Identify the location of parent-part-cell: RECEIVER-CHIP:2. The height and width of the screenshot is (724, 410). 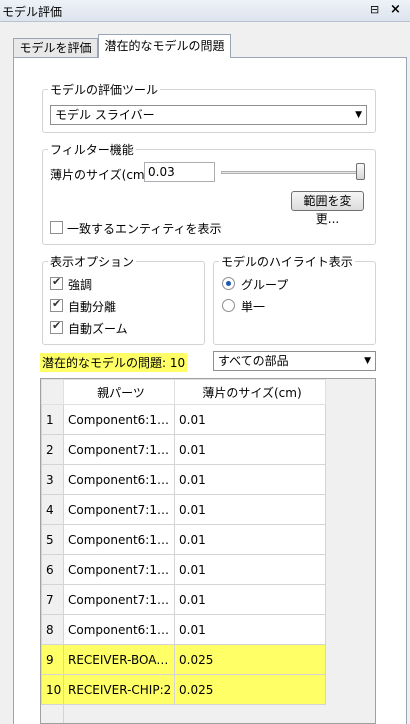
(119, 689).